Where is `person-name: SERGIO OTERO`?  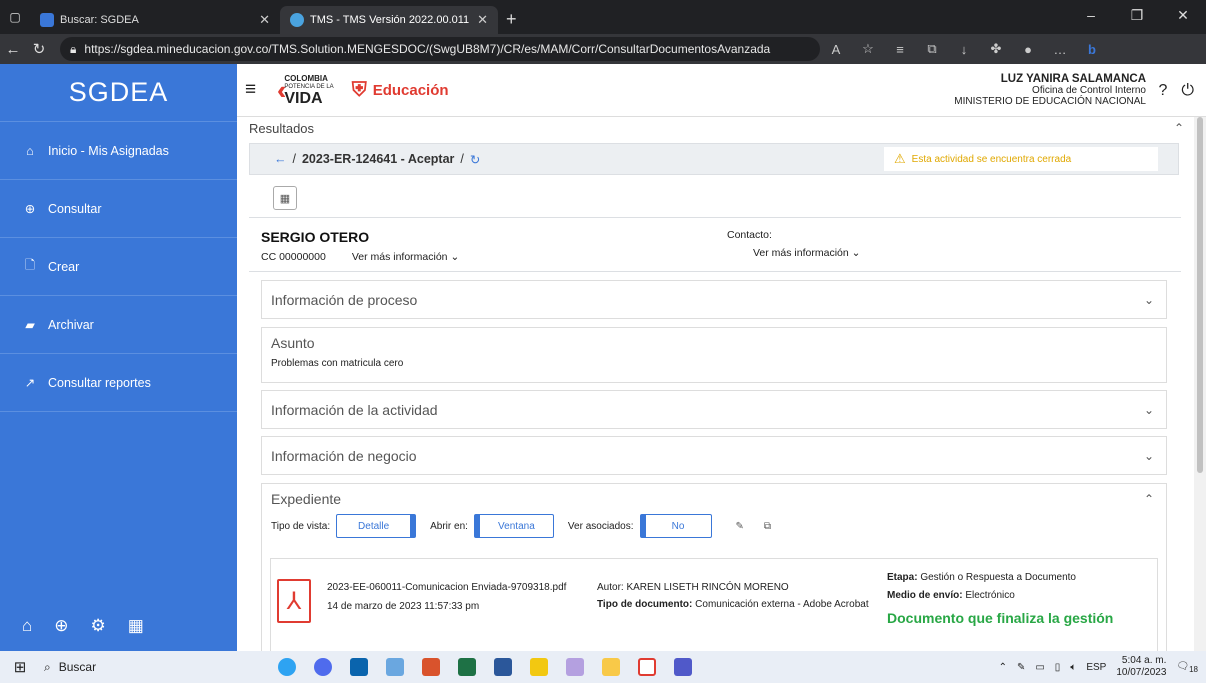
person-name: SERGIO OTERO is located at coordinates (315, 237).